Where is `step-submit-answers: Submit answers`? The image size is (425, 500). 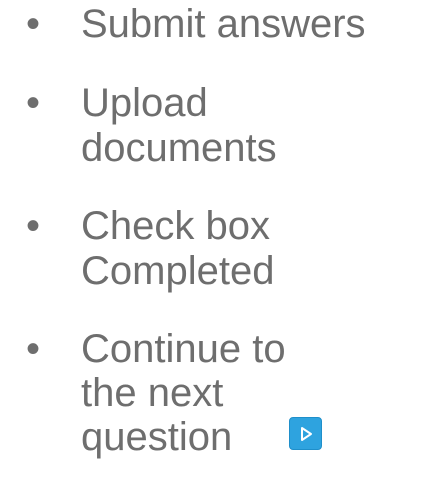 step-submit-answers: Submit answers is located at coordinates (223, 24).